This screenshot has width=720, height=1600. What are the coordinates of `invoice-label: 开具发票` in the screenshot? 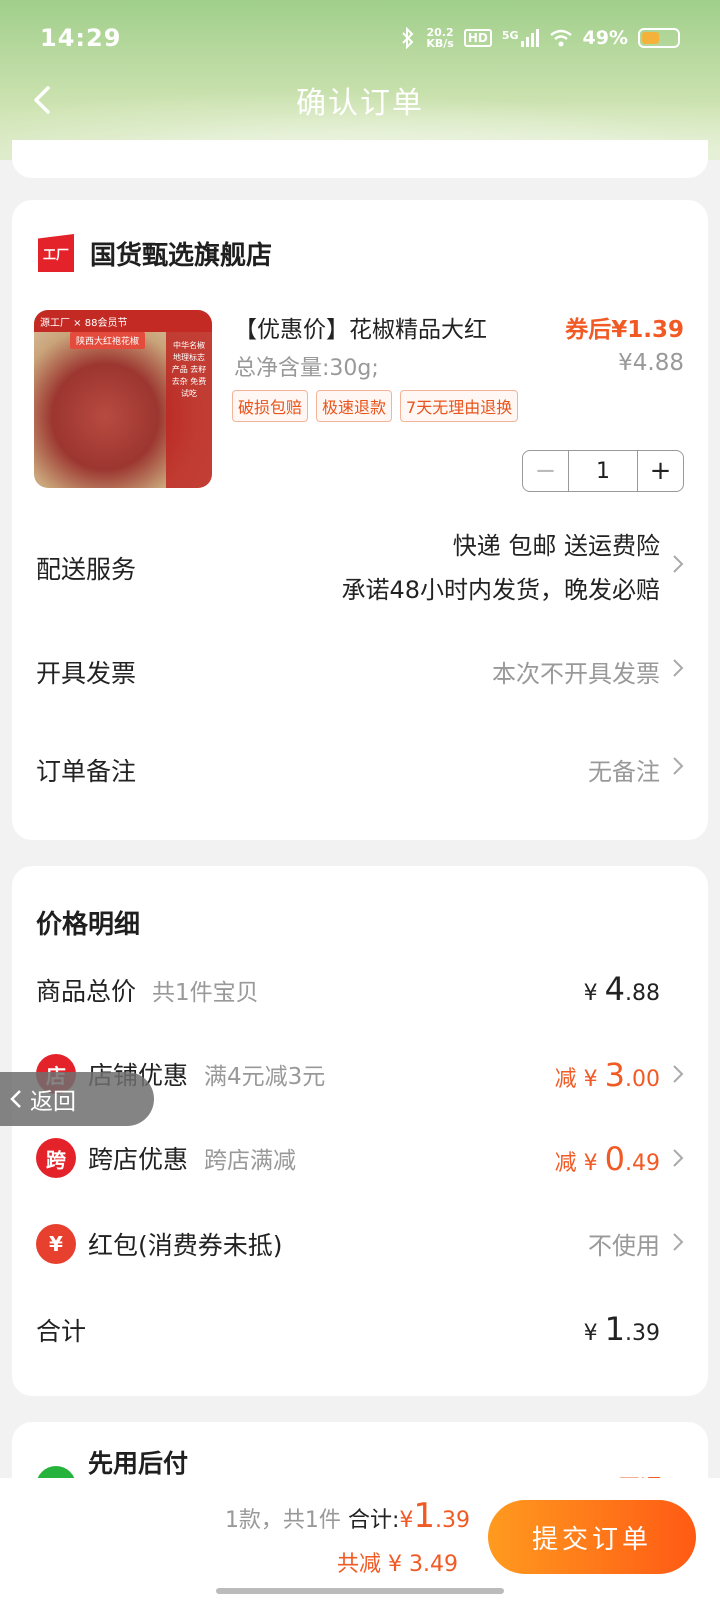 It's located at (86, 673).